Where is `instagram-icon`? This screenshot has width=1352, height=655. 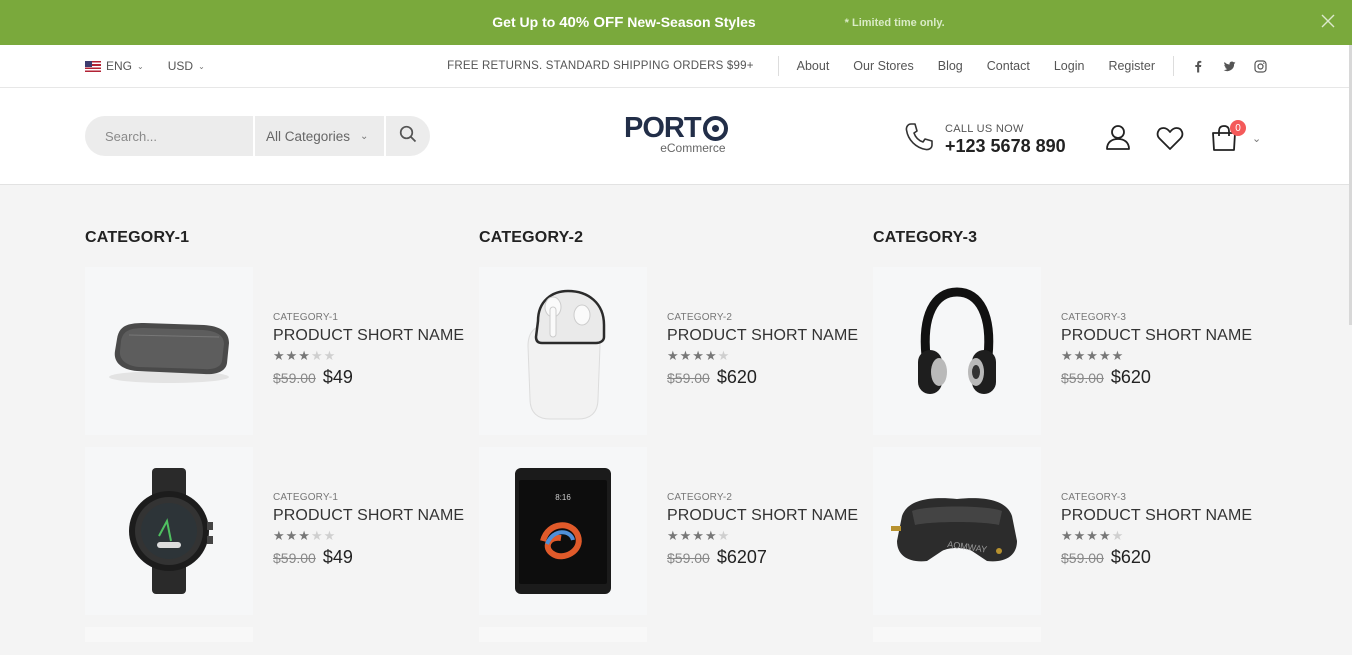
instagram-icon is located at coordinates (1260, 66).